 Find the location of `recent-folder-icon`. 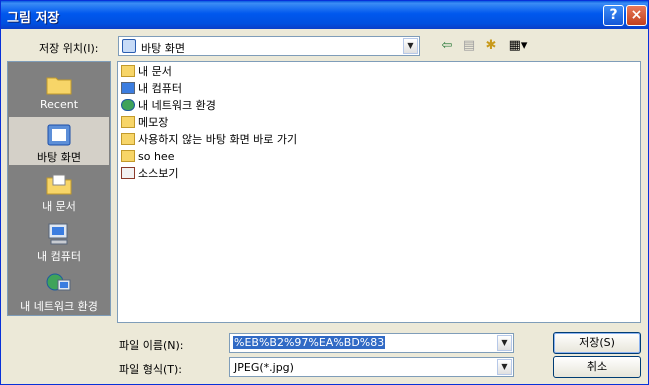

recent-folder-icon is located at coordinates (59, 86).